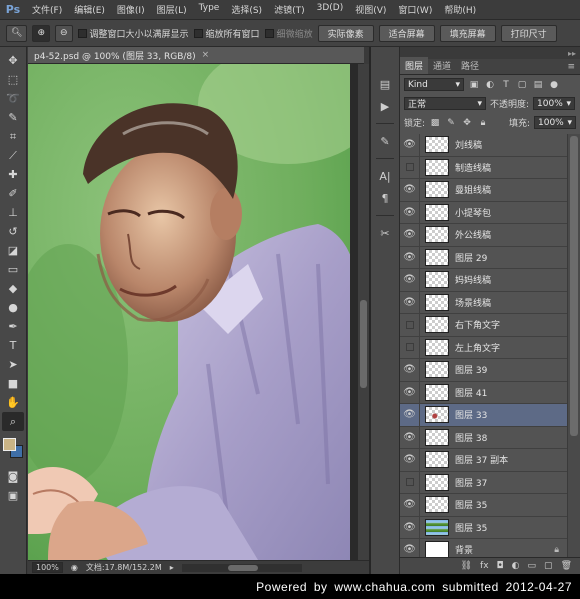  Describe the element at coordinates (483, 392) in the screenshot. I see `layer-row: 👁︎ 图层 41` at that location.